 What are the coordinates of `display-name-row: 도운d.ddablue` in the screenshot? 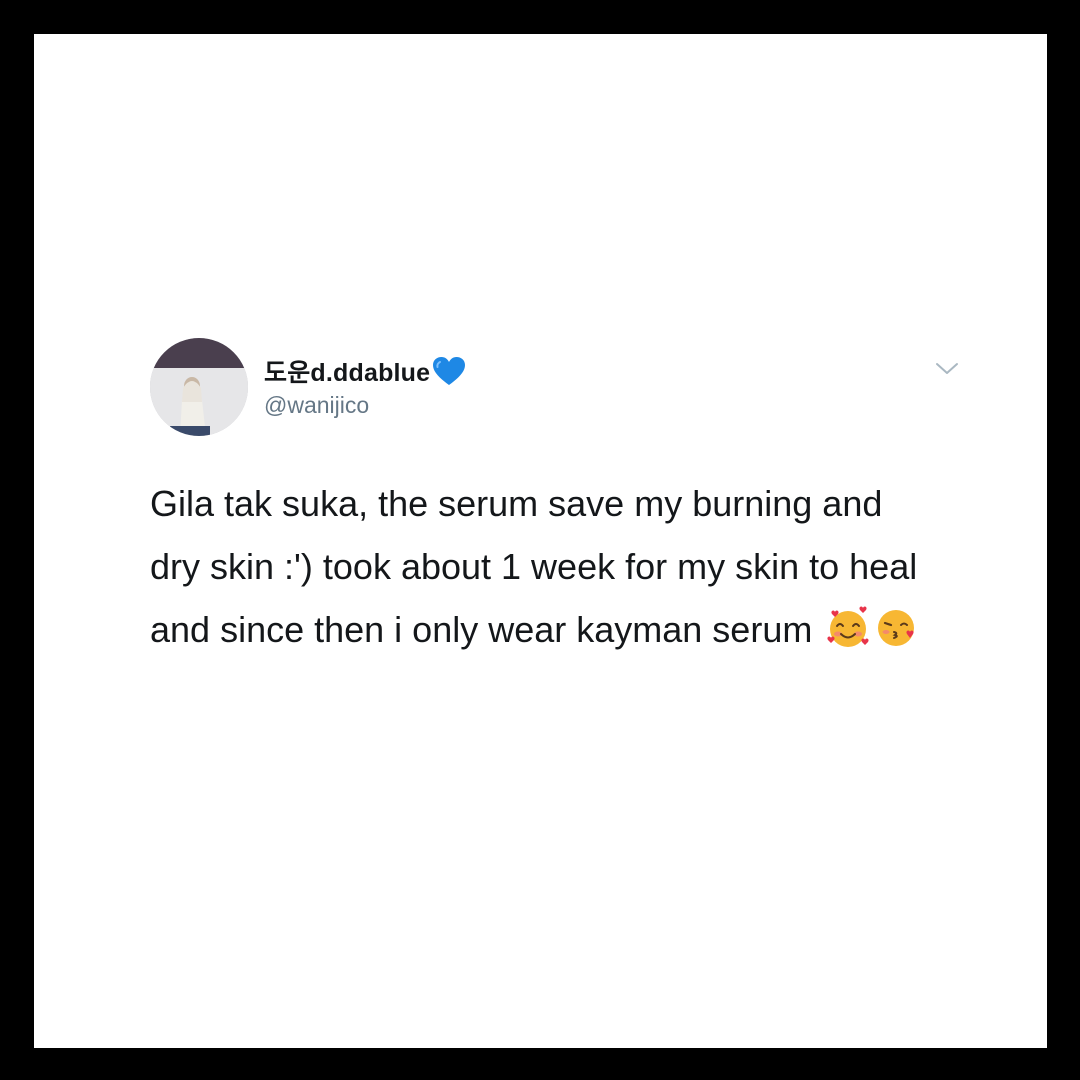 It's located at (365, 371).